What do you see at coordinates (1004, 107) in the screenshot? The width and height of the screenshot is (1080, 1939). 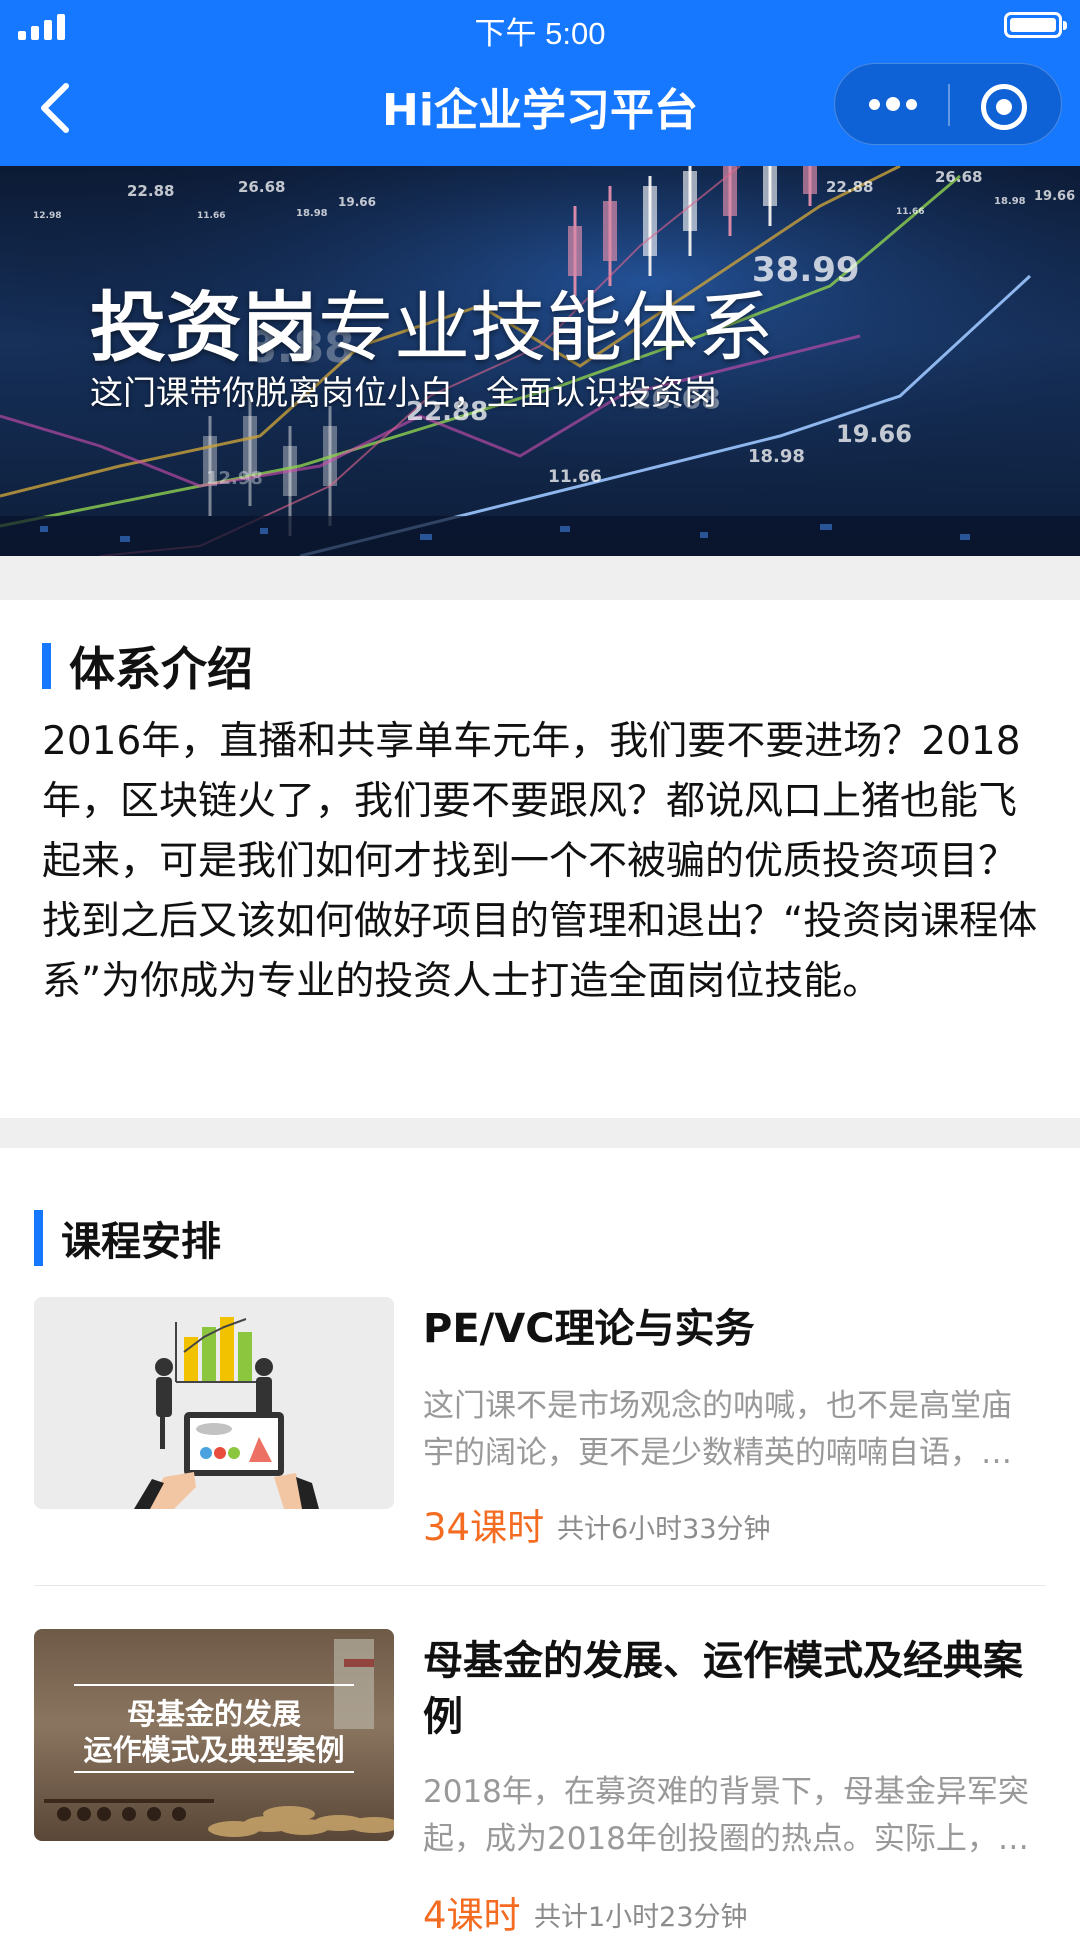 I see `close-target-icon` at bounding box center [1004, 107].